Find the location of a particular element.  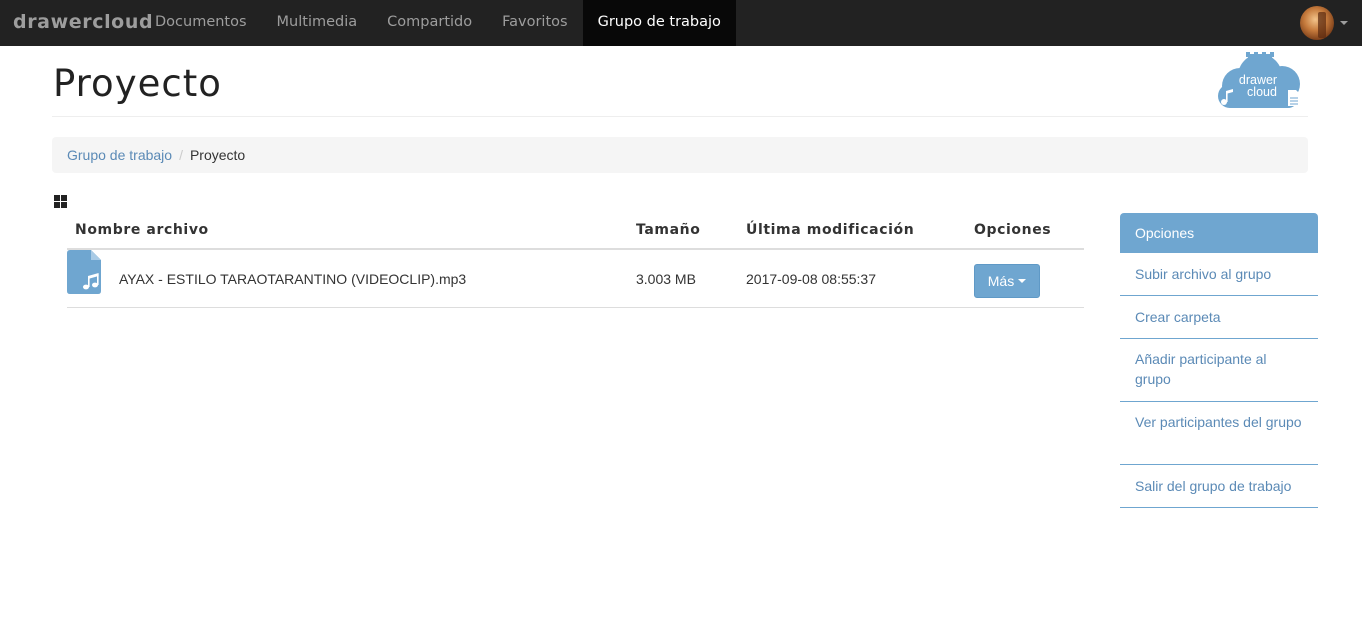

drawercloud-logo: drawer cloud is located at coordinates (1259, 80).